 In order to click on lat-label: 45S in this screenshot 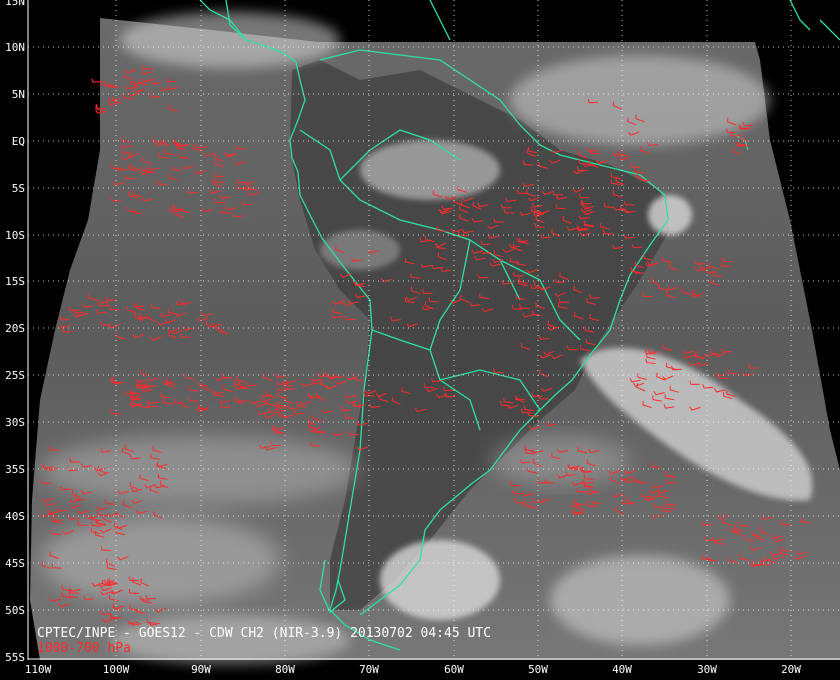, I will do `click(15, 563)`.